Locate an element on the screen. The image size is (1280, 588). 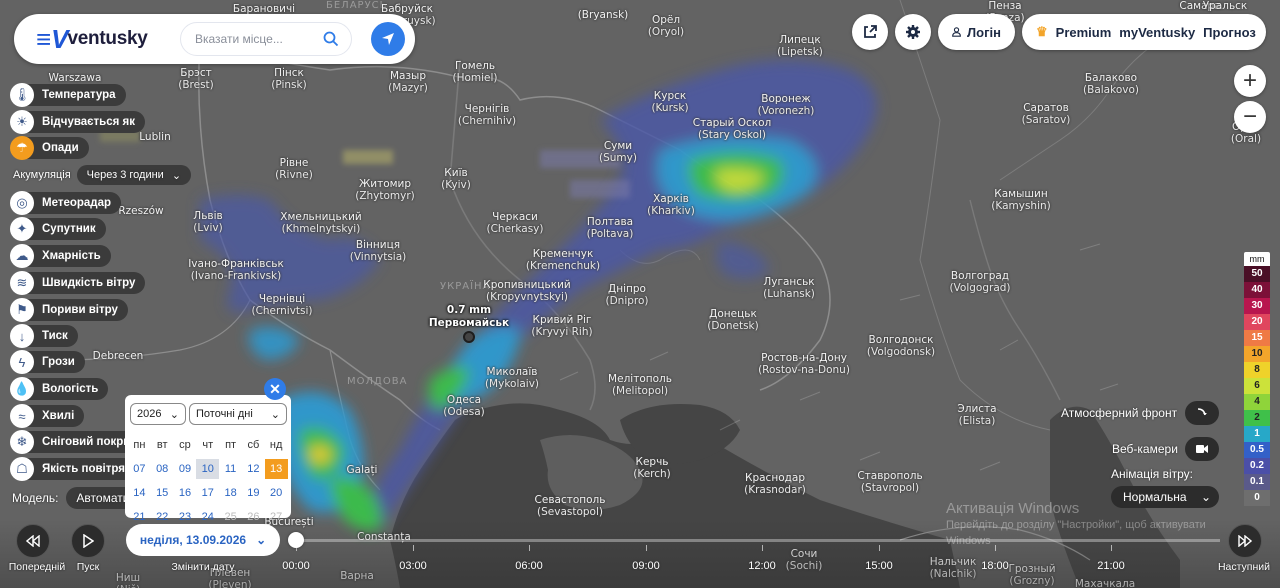
layer-item: ☁ Хмарність is located at coordinates (60, 256).